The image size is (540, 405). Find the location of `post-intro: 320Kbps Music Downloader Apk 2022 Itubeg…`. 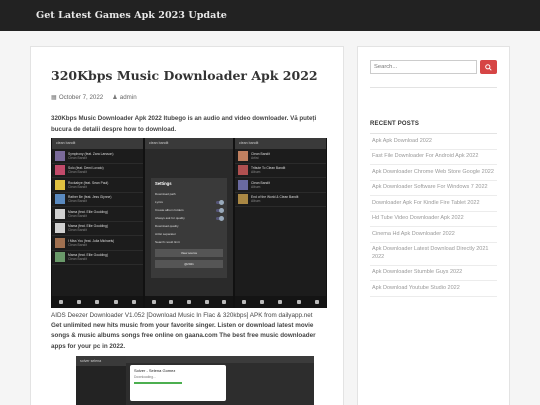

post-intro: 320Kbps Music Downloader Apk 2022 Itubeg… is located at coordinates (184, 124).